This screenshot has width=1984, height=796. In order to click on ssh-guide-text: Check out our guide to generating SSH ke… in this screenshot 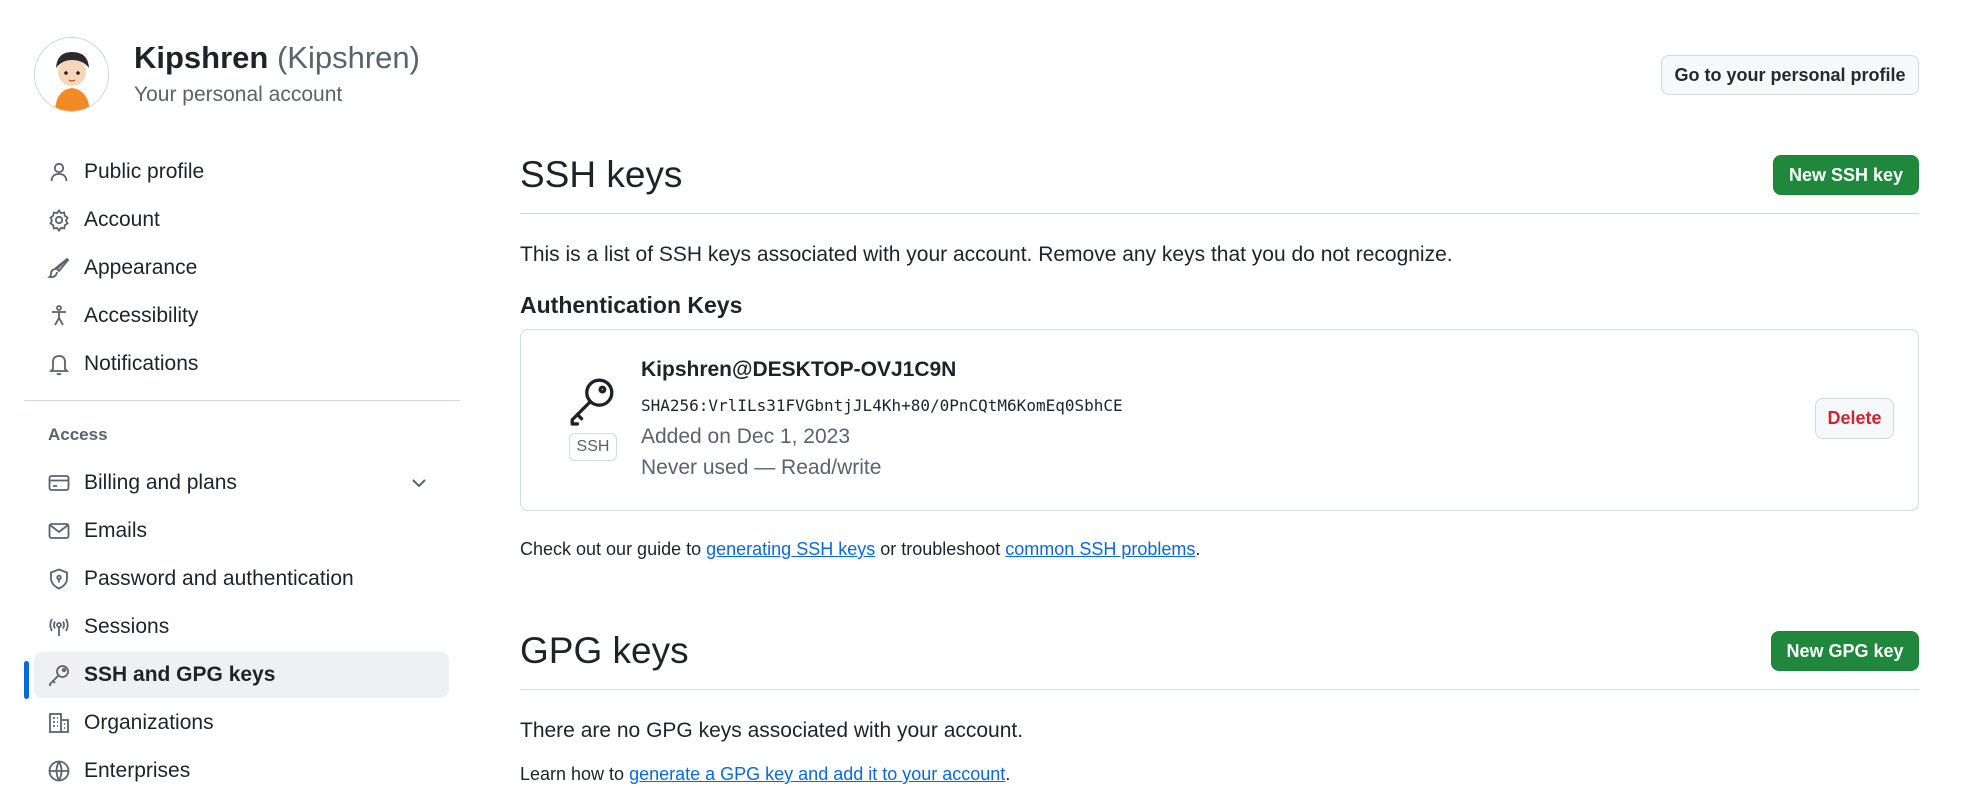, I will do `click(860, 549)`.